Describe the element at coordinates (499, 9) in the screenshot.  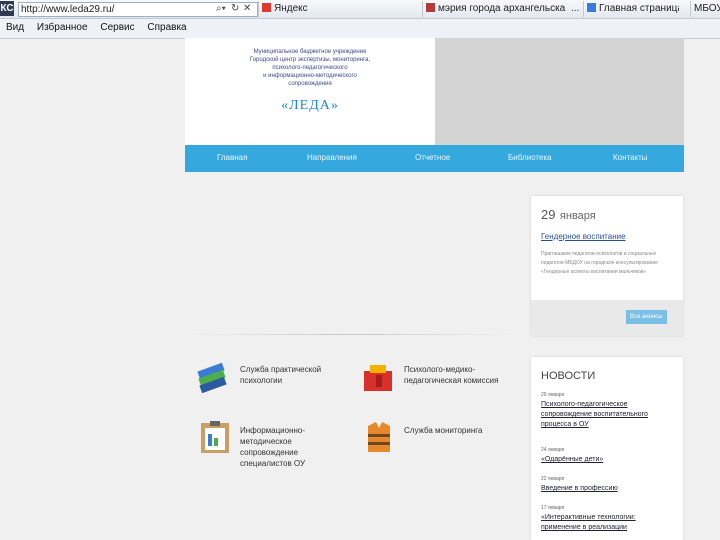
I see `tab-meria: мэрия города архангельска` at that location.